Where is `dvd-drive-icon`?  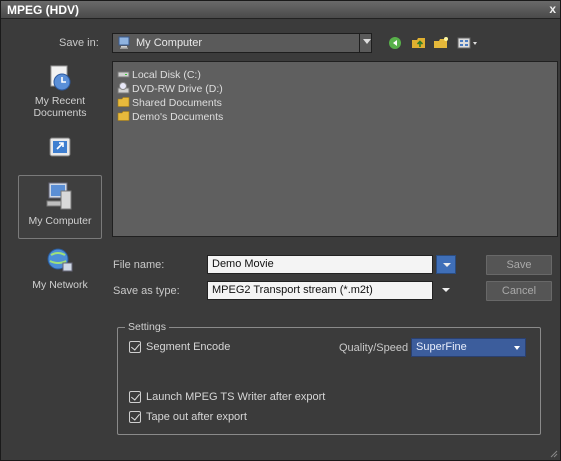 dvd-drive-icon is located at coordinates (123, 88).